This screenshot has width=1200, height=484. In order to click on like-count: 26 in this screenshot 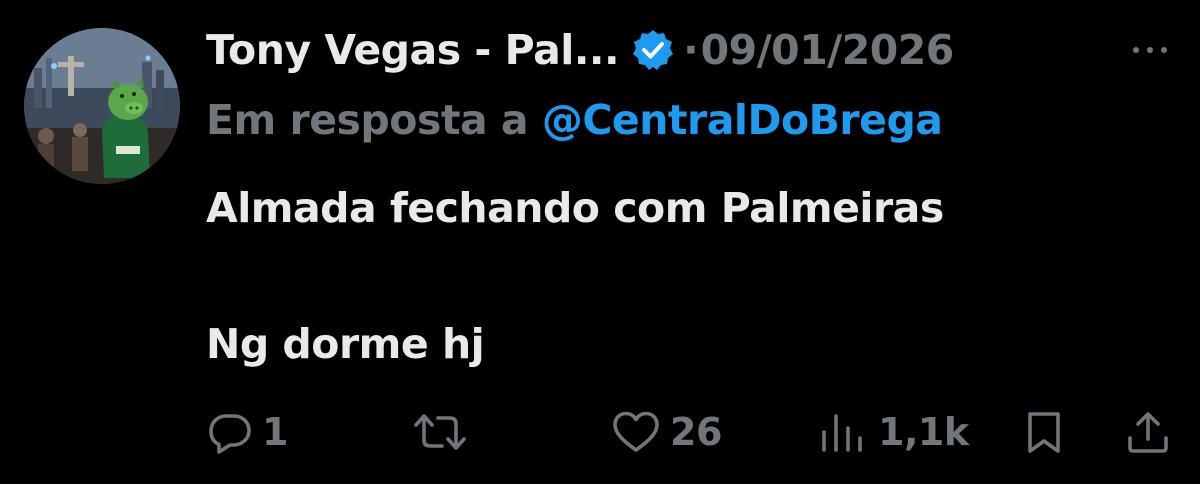, I will do `click(696, 432)`.